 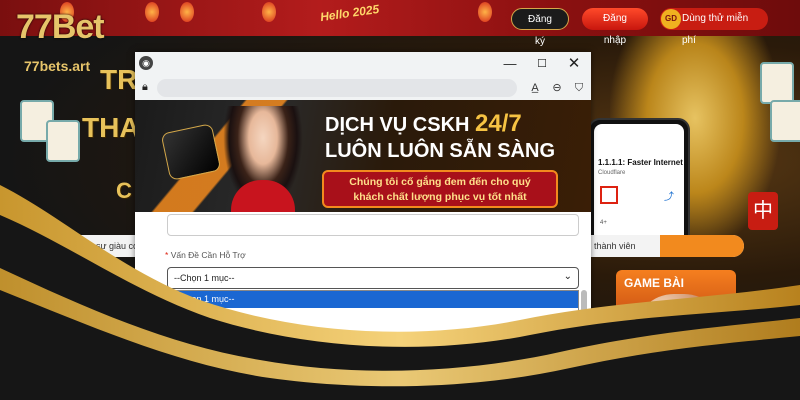 I want to click on banner-subline-2: khách chất lượng phục vụ tốt nhất, so click(x=440, y=197).